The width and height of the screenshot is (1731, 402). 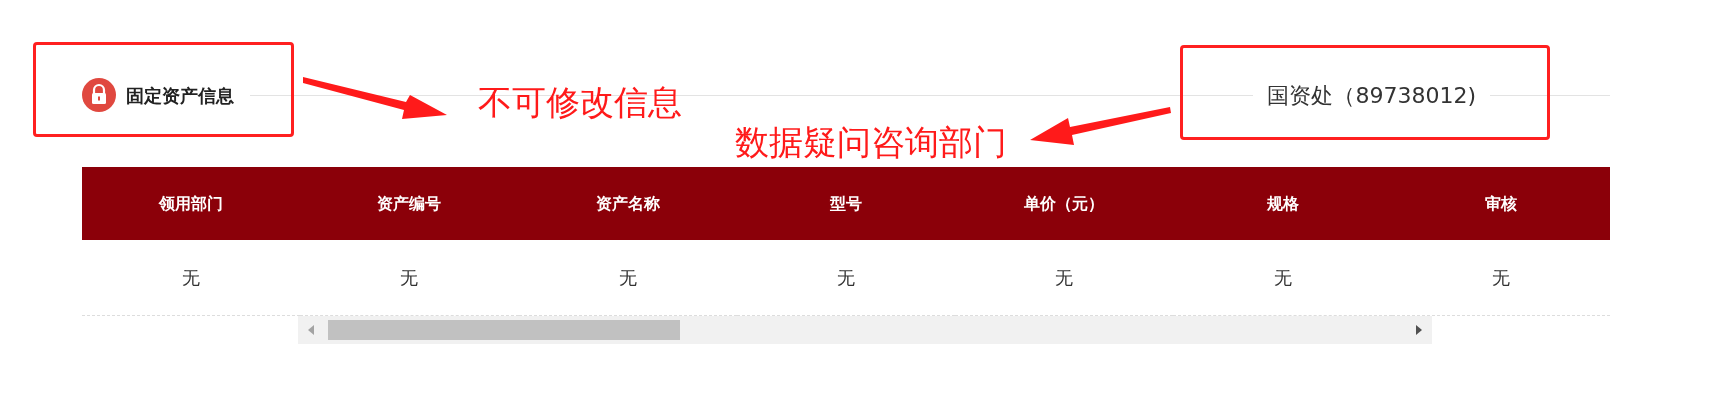 What do you see at coordinates (627, 203) in the screenshot?
I see `column-header: 资产名称` at bounding box center [627, 203].